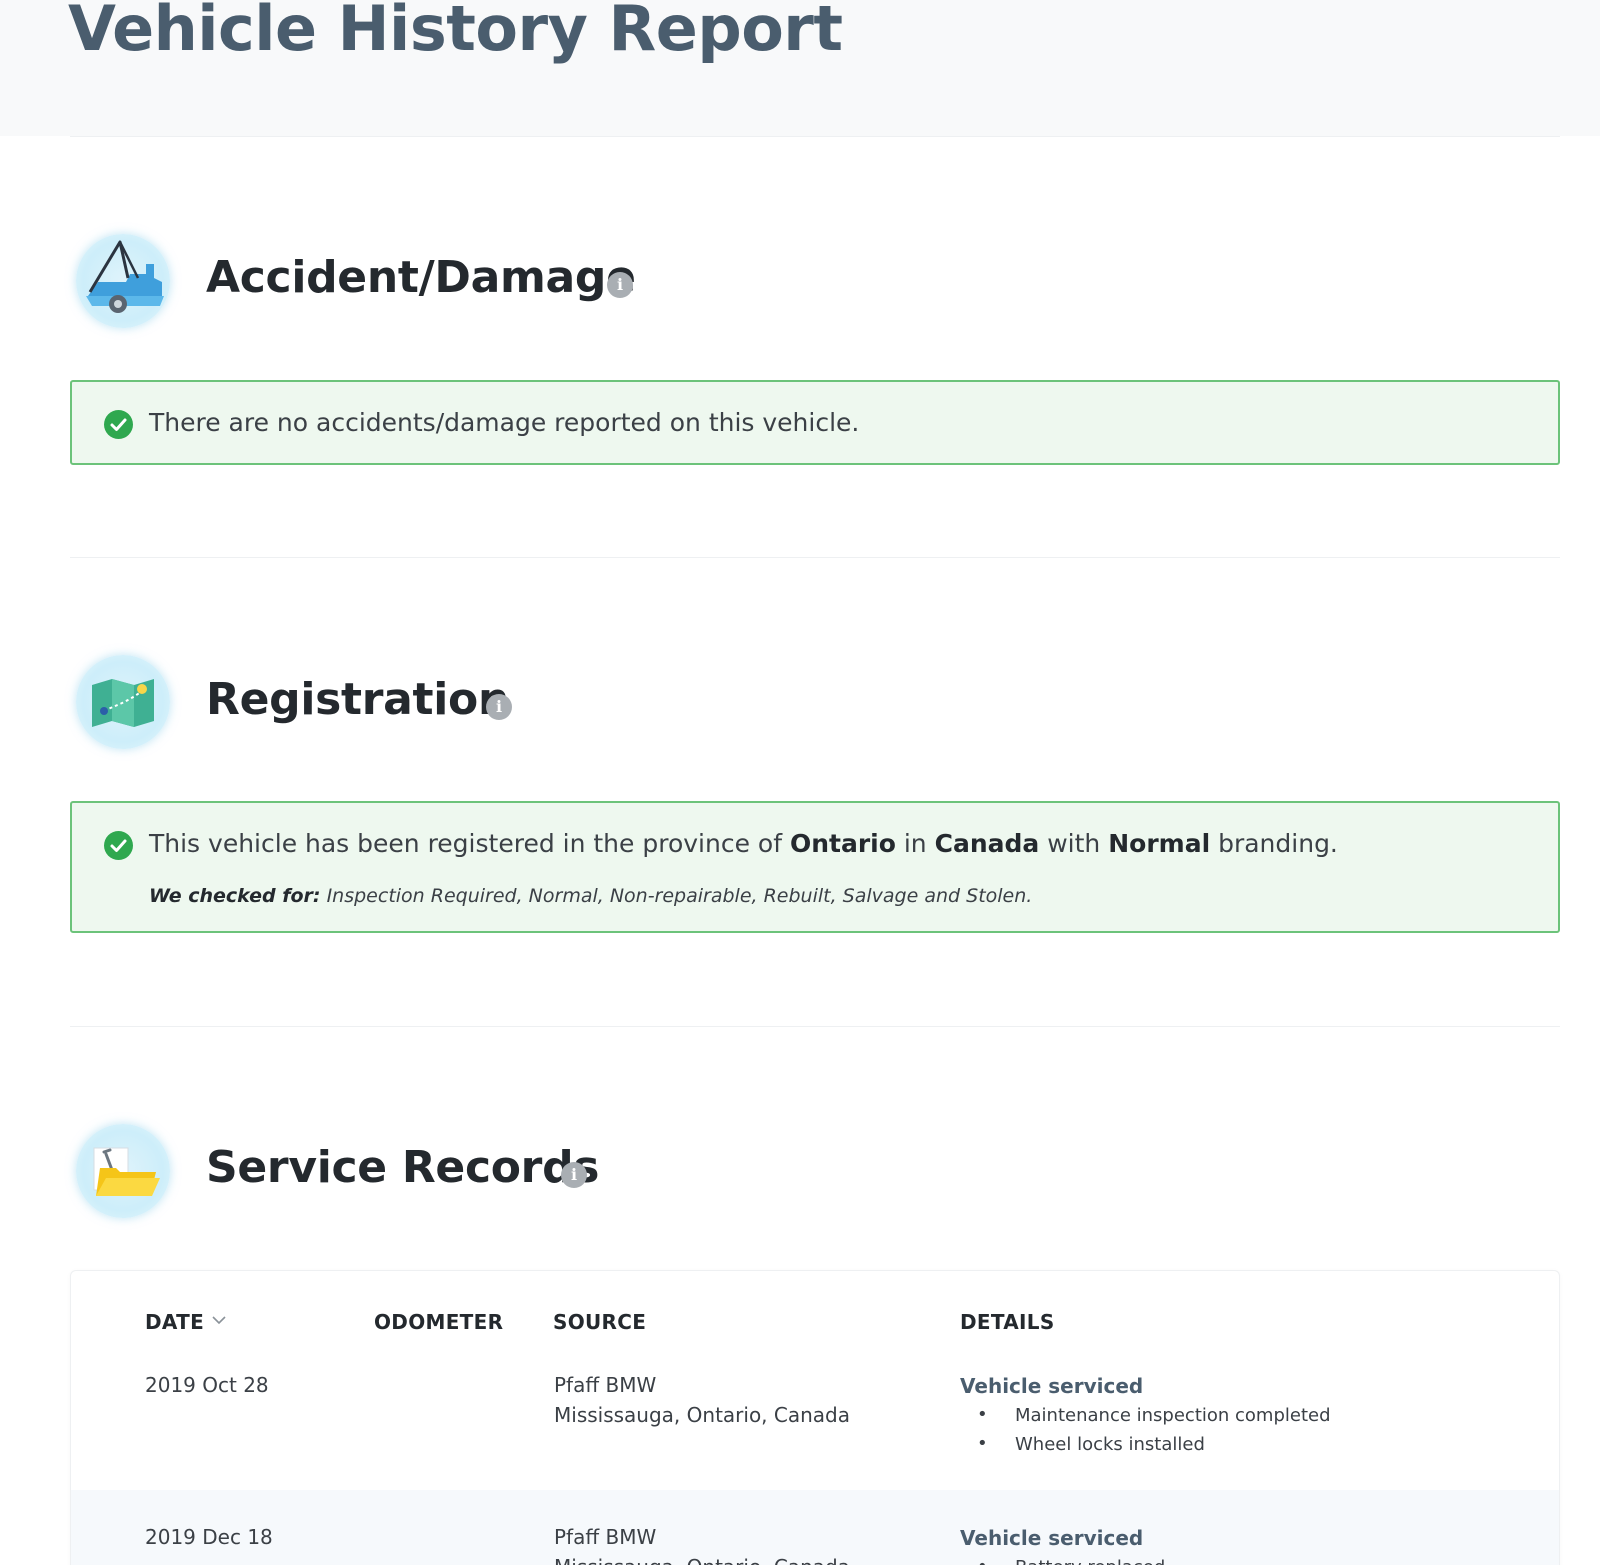 This screenshot has height=1565, width=1600. I want to click on row-date: 2019 Dec 18, so click(209, 1537).